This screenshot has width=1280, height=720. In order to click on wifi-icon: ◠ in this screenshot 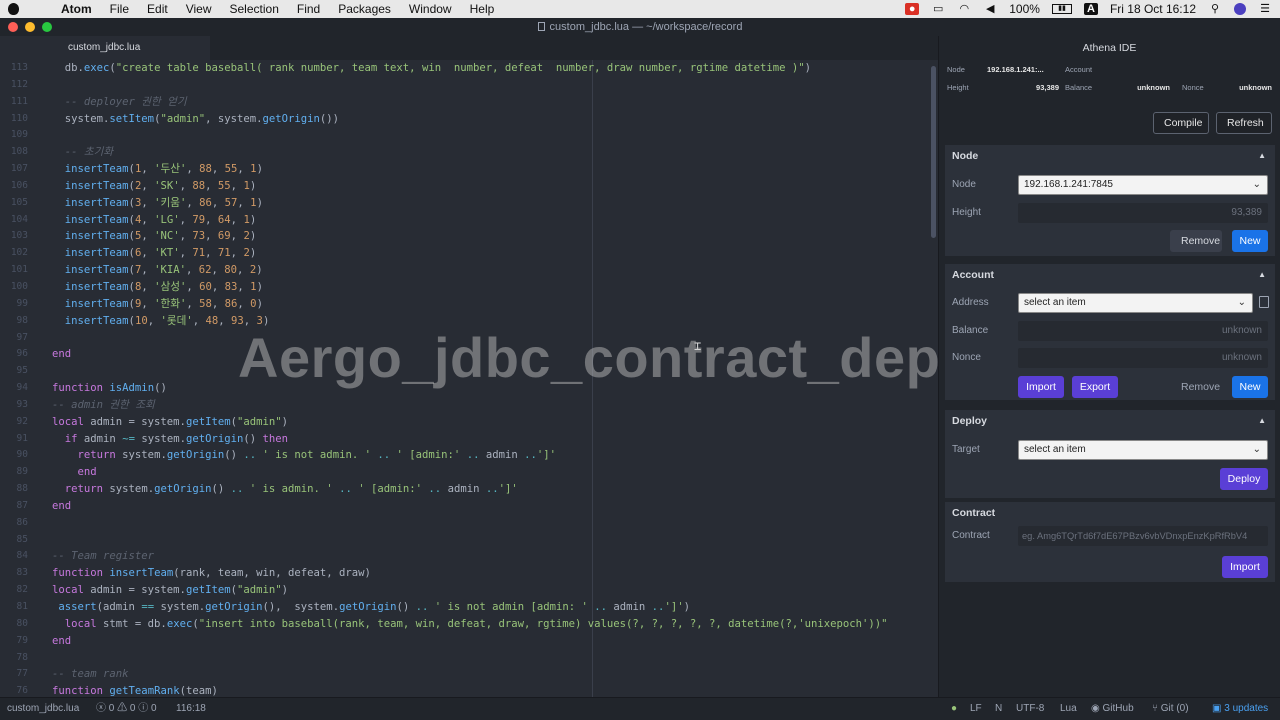, I will do `click(964, 9)`.